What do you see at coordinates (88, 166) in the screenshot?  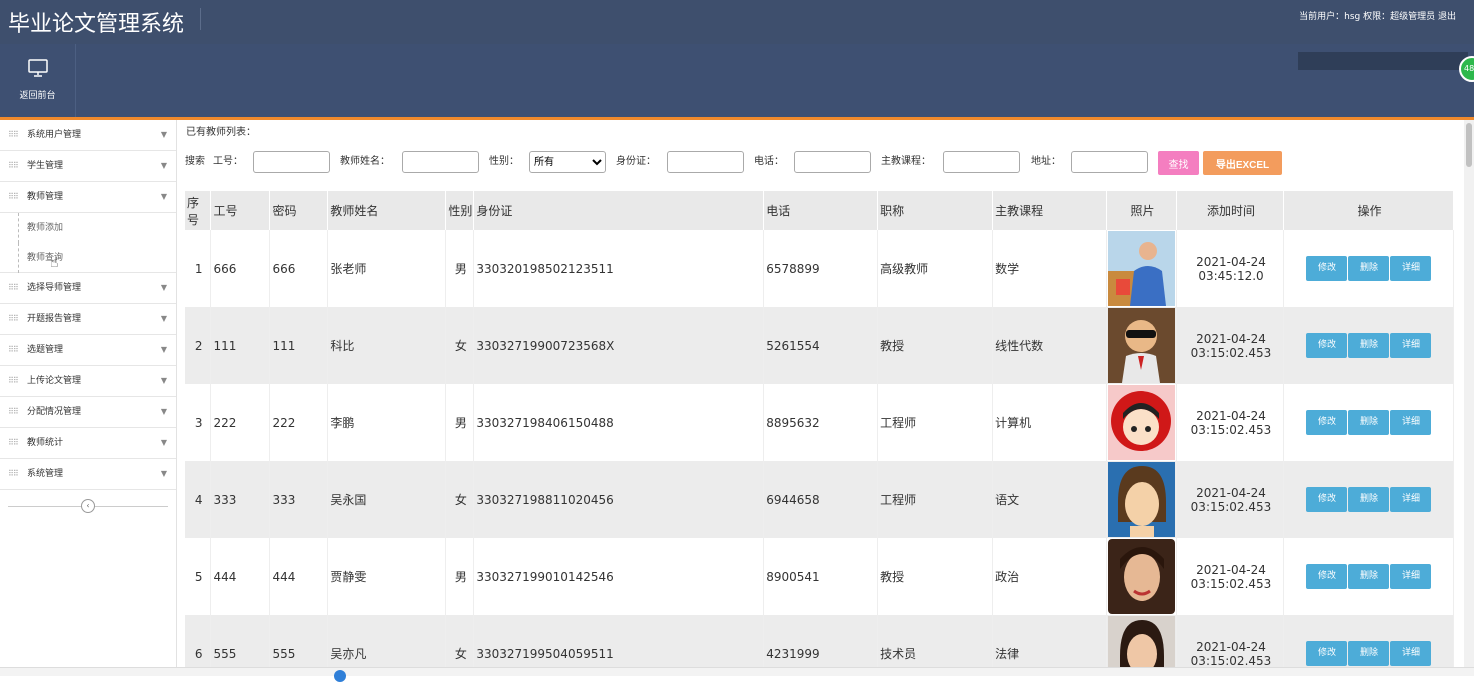 I see `sidebar-item-students: ⠿⠿ 学生管理 ▼` at bounding box center [88, 166].